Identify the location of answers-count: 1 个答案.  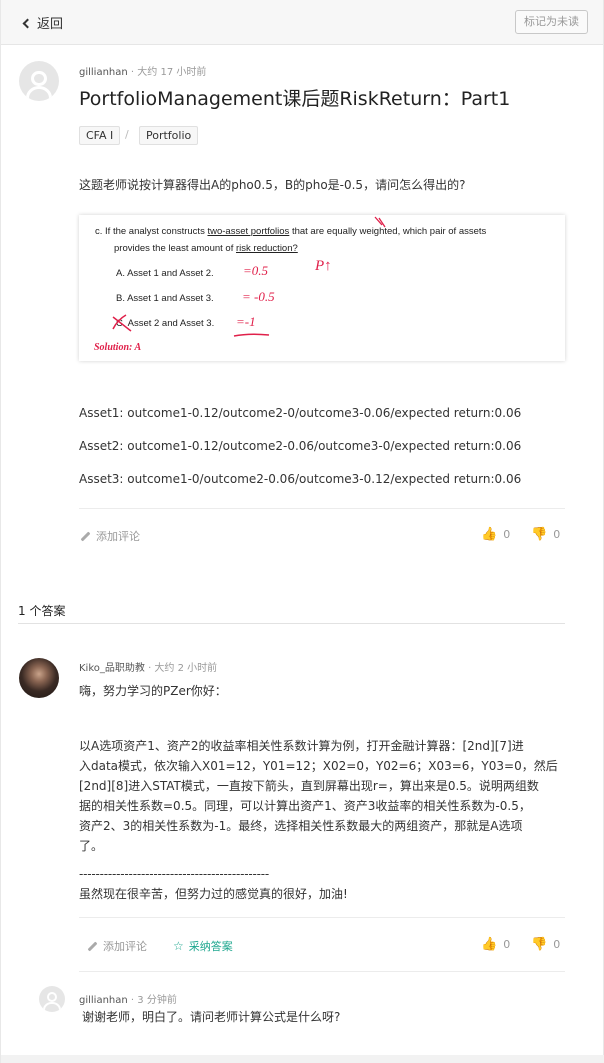
(42, 611).